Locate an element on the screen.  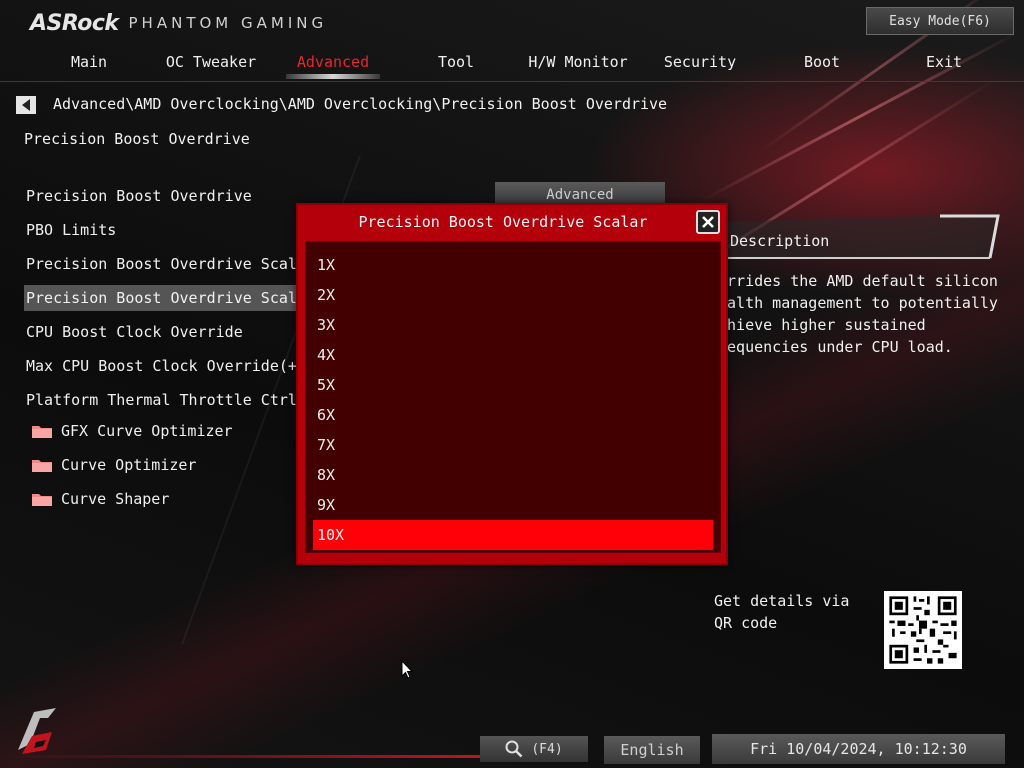
qr-label: Get details via QR code is located at coordinates (782, 612).